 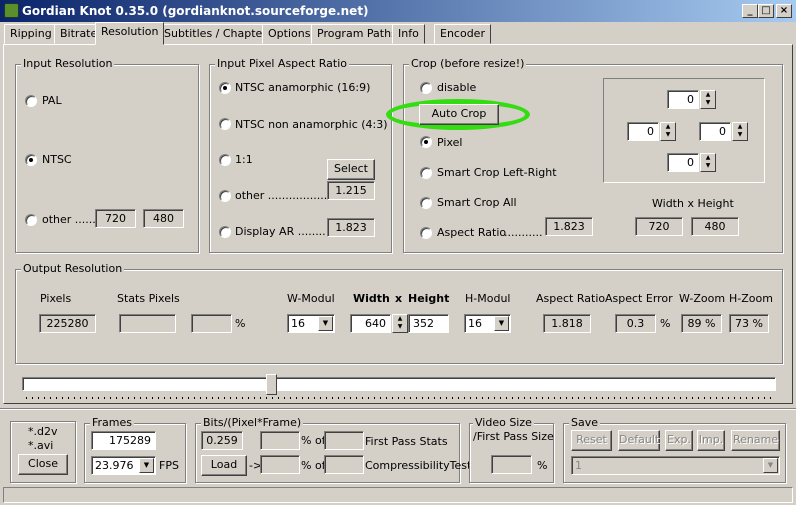 What do you see at coordinates (751, 298) in the screenshot?
I see `h-zoom-label: H-Zoom` at bounding box center [751, 298].